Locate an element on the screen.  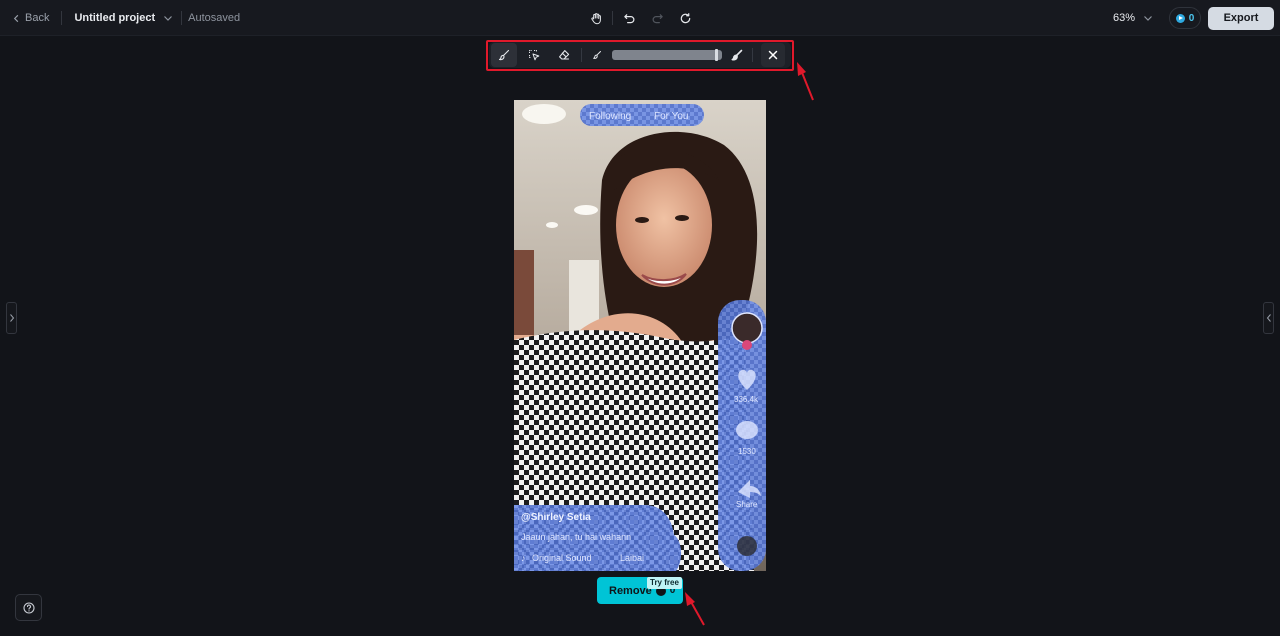
area-select-tool-button is located at coordinates (534, 55).